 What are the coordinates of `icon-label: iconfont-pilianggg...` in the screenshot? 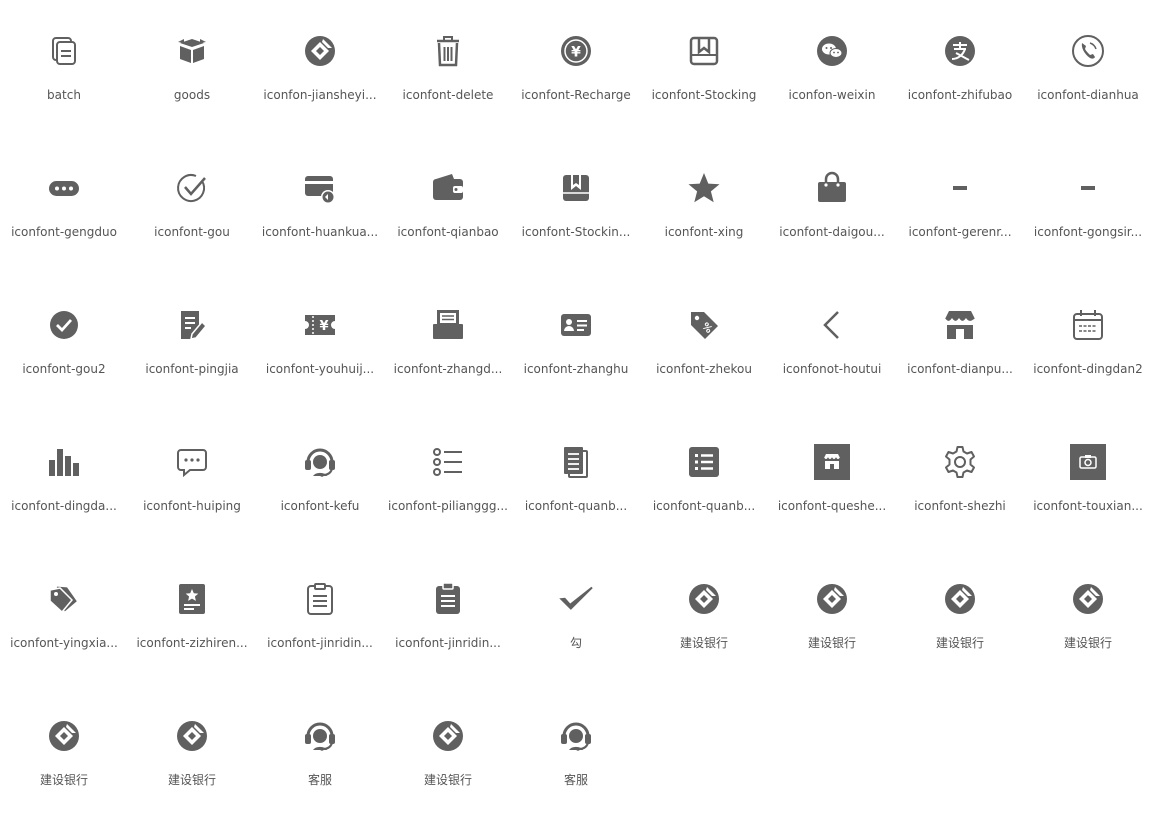 It's located at (448, 506).